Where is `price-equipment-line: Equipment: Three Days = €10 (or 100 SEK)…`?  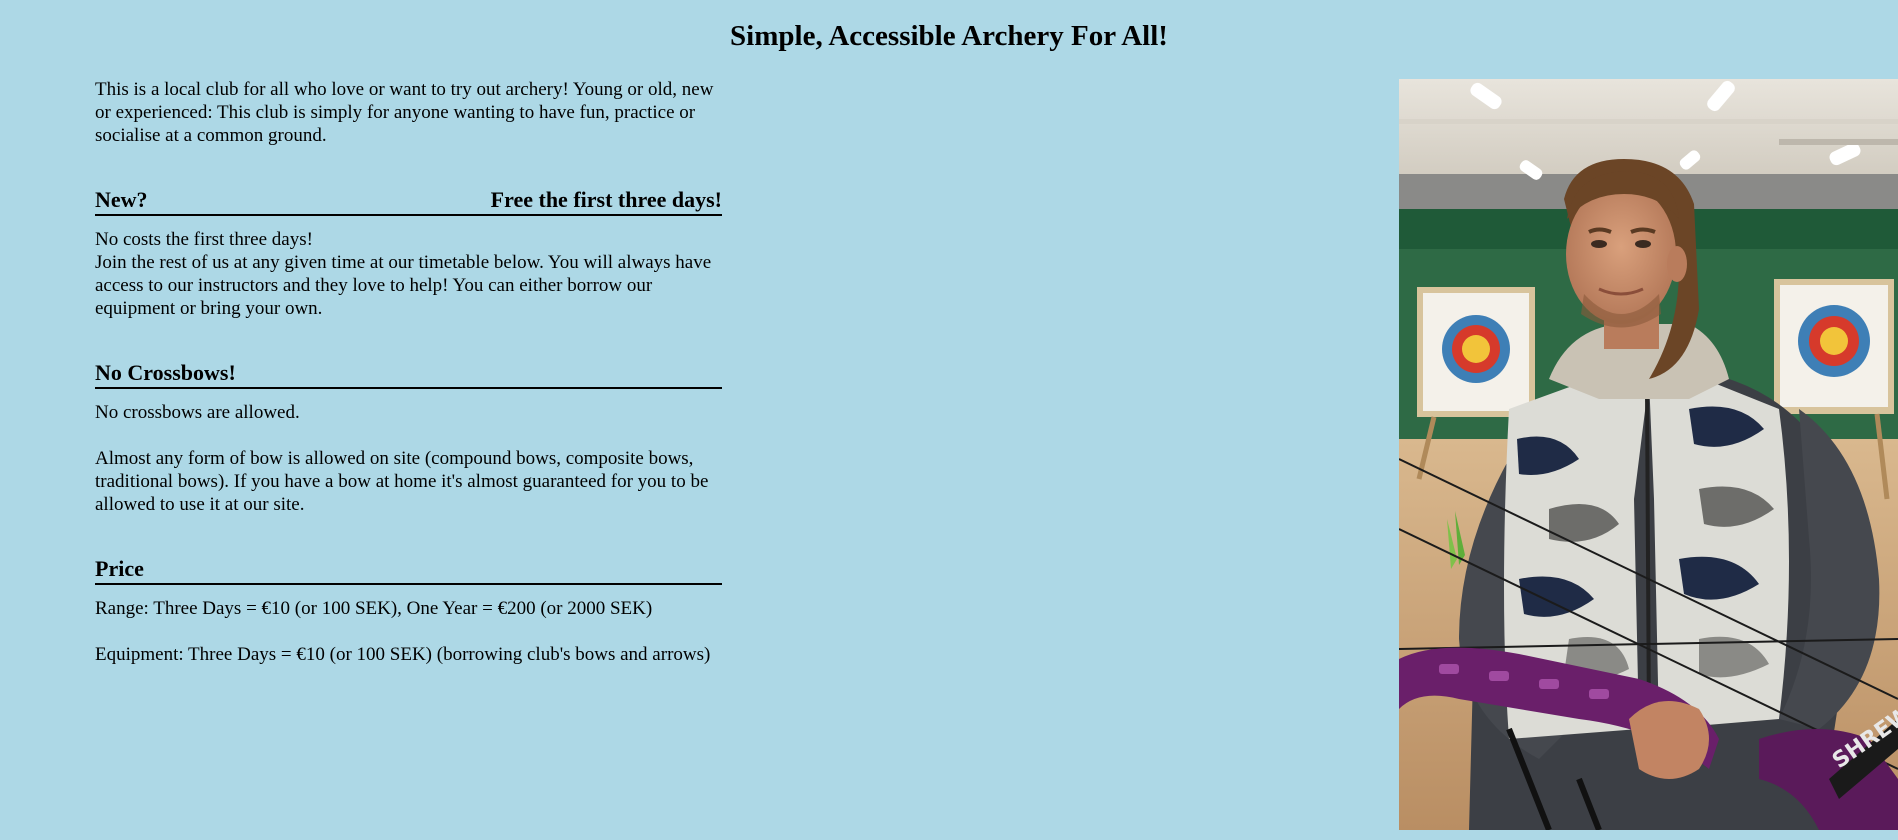
price-equipment-line: Equipment: Three Days = €10 (or 100 SEK)… is located at coordinates (403, 654).